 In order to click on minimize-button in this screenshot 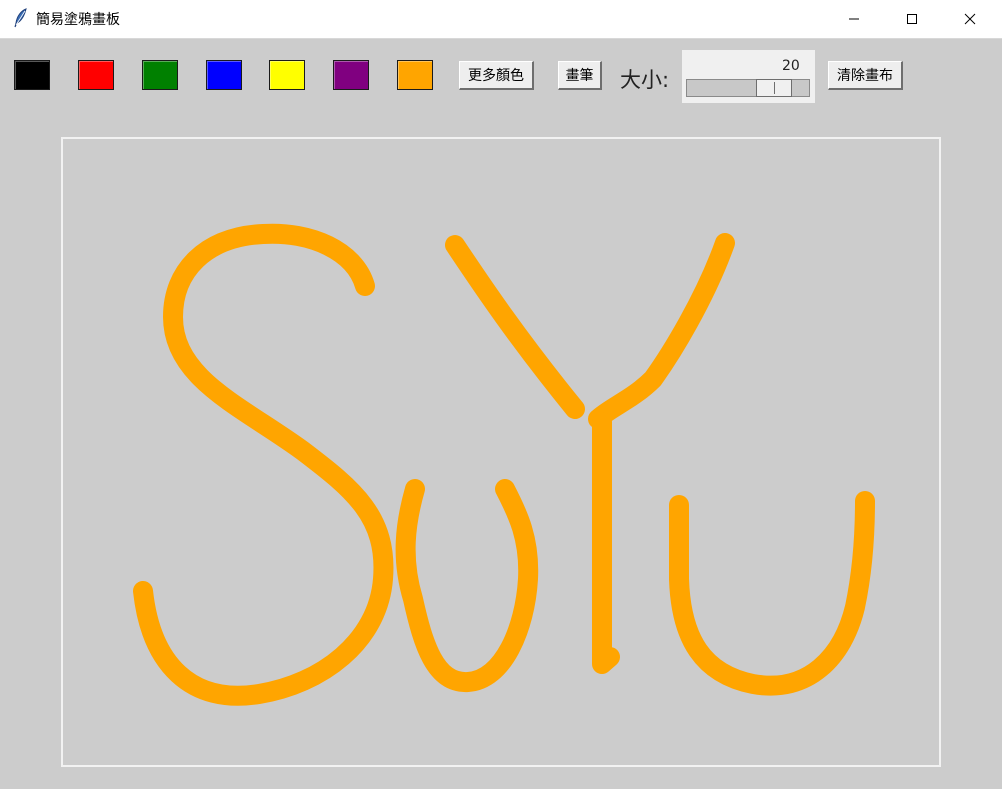, I will do `click(854, 19)`.